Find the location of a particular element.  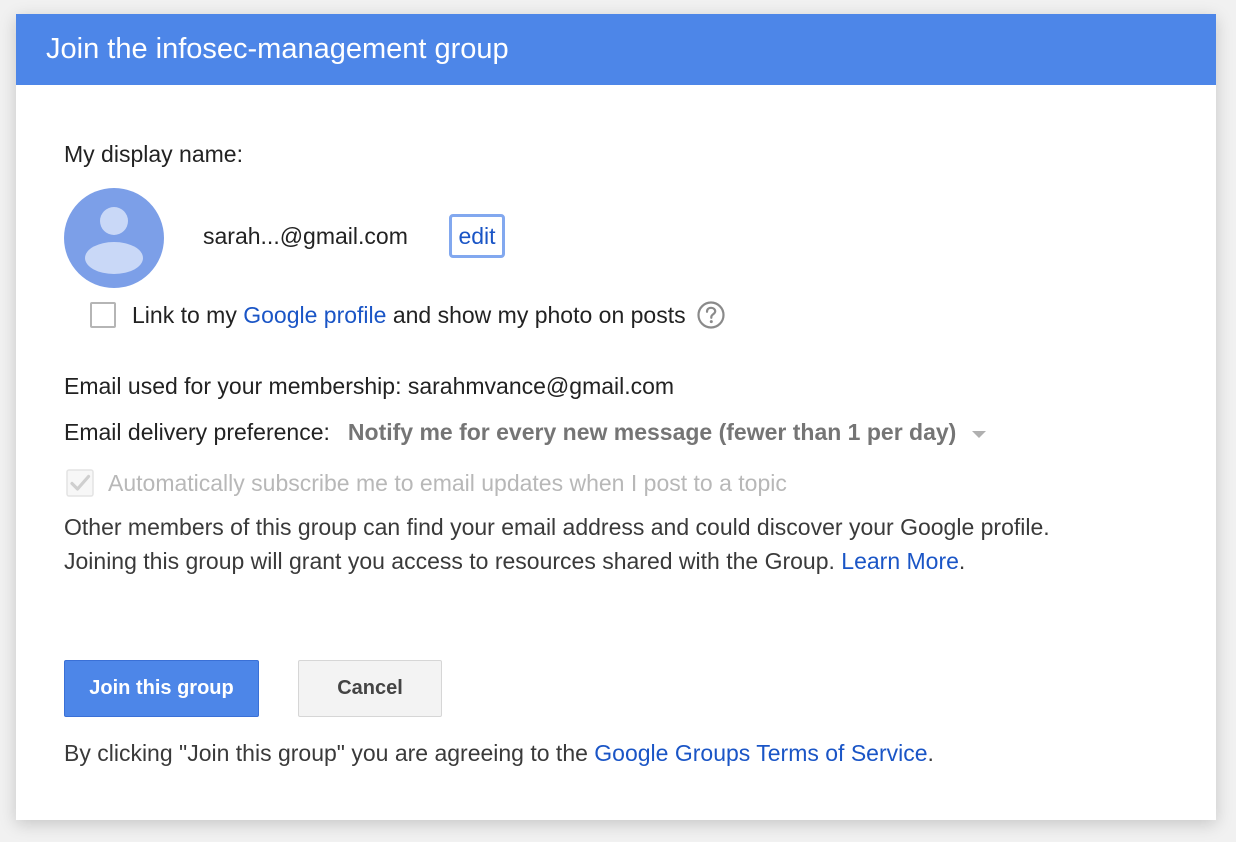

cancel-button: Cancel is located at coordinates (370, 688).